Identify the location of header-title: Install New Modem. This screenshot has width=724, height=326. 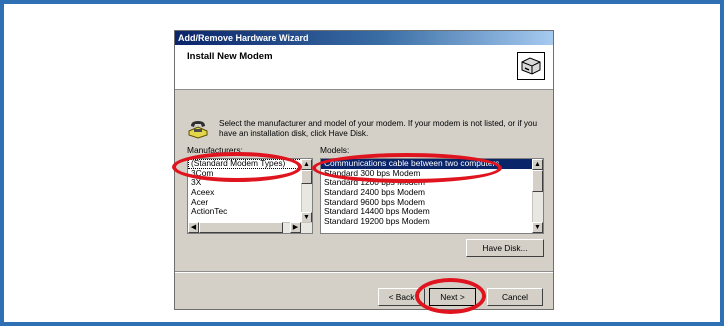
(230, 56).